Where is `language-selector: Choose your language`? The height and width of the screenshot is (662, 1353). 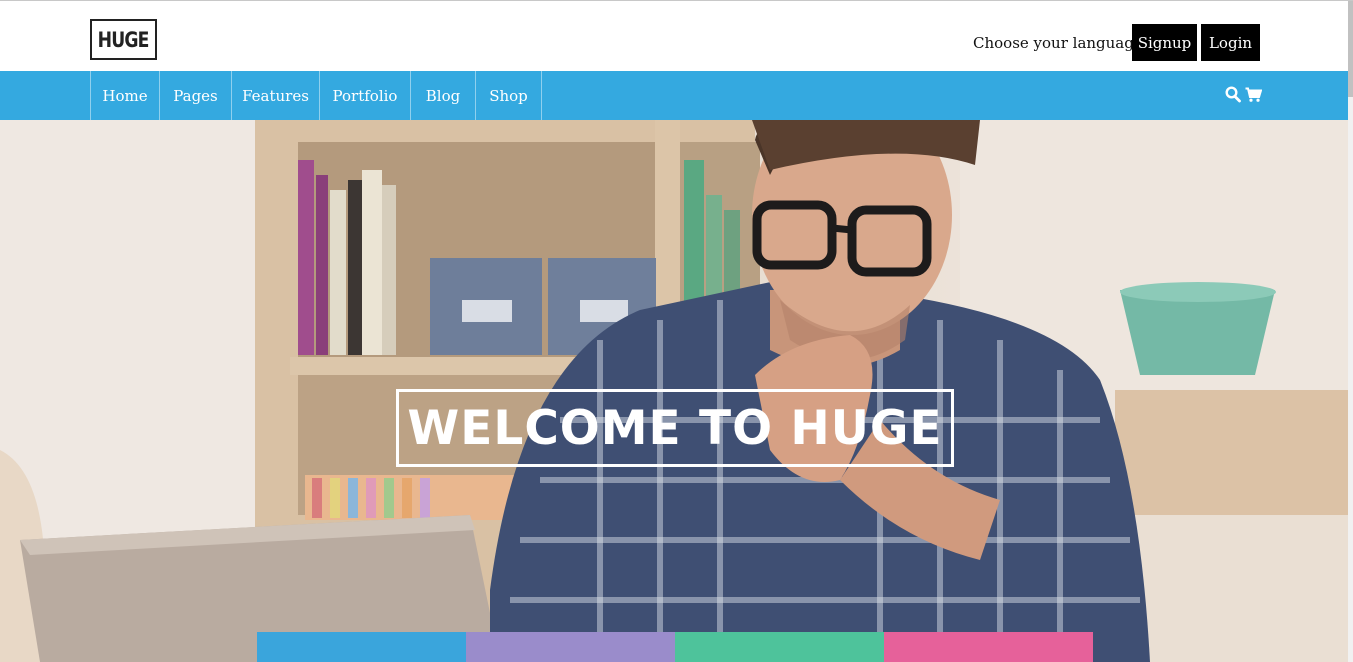
language-selector: Choose your language is located at coordinates (1058, 43).